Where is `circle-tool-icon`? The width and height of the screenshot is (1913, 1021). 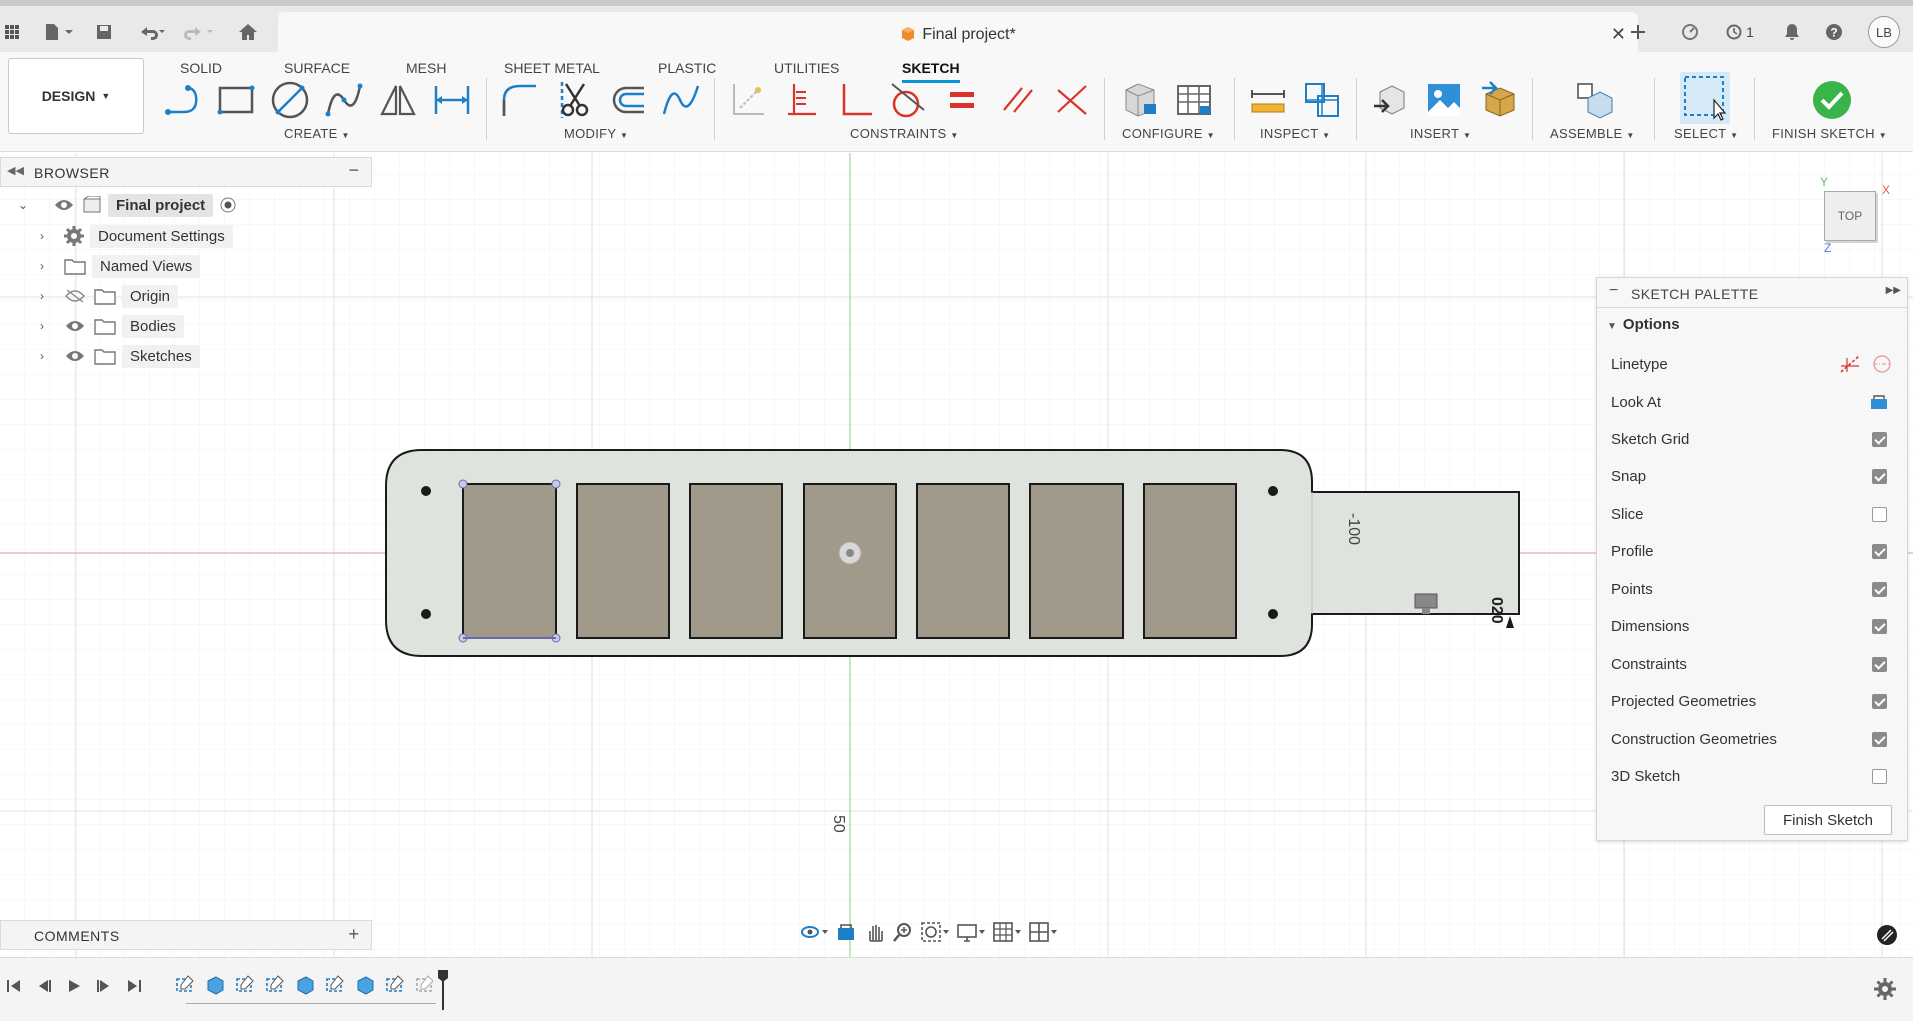
circle-tool-icon is located at coordinates (290, 100).